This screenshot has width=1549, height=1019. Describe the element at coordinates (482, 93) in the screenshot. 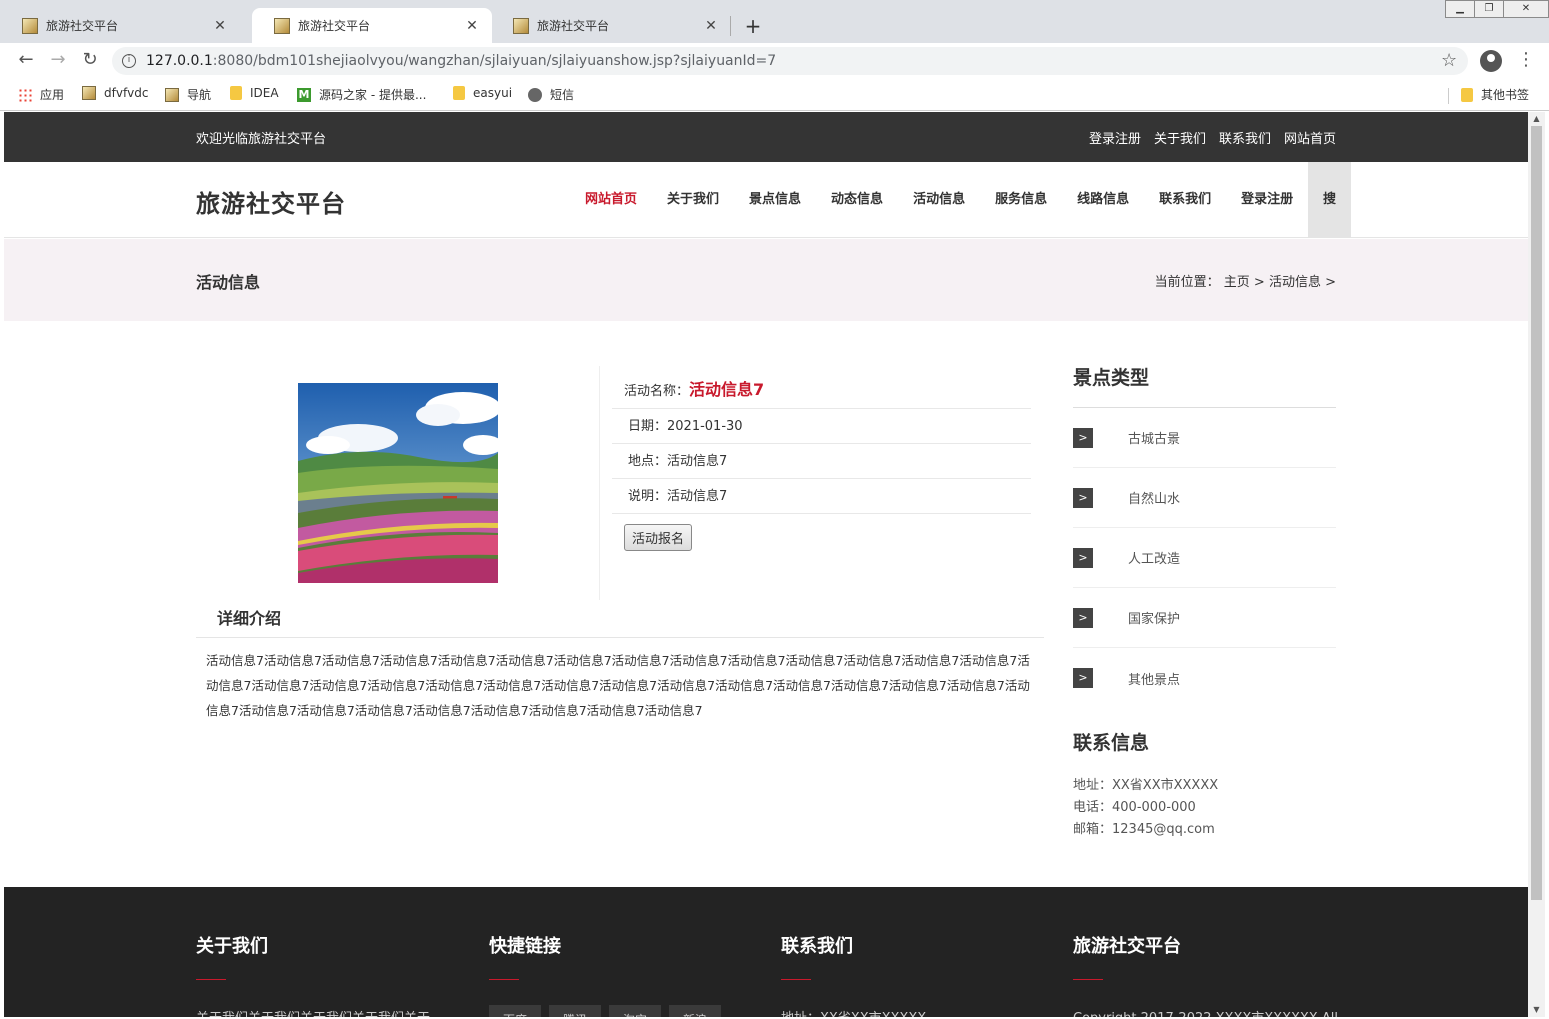

I see `bookmark-folder: easyui` at that location.